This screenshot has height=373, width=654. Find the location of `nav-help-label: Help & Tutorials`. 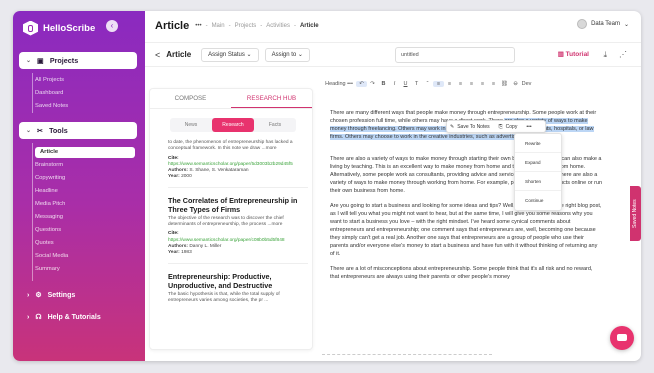

nav-help-label: Help & Tutorials is located at coordinates (74, 317).